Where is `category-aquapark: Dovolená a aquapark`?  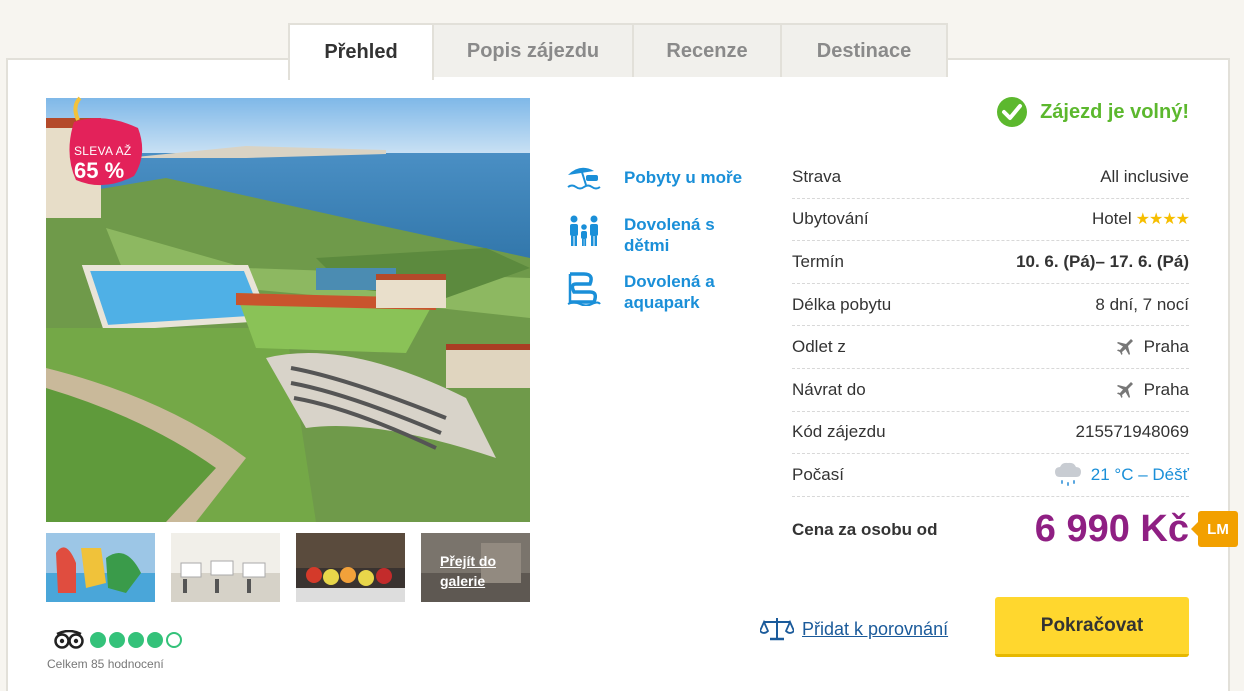
category-aquapark: Dovolená a aquapark is located at coordinates (665, 291).